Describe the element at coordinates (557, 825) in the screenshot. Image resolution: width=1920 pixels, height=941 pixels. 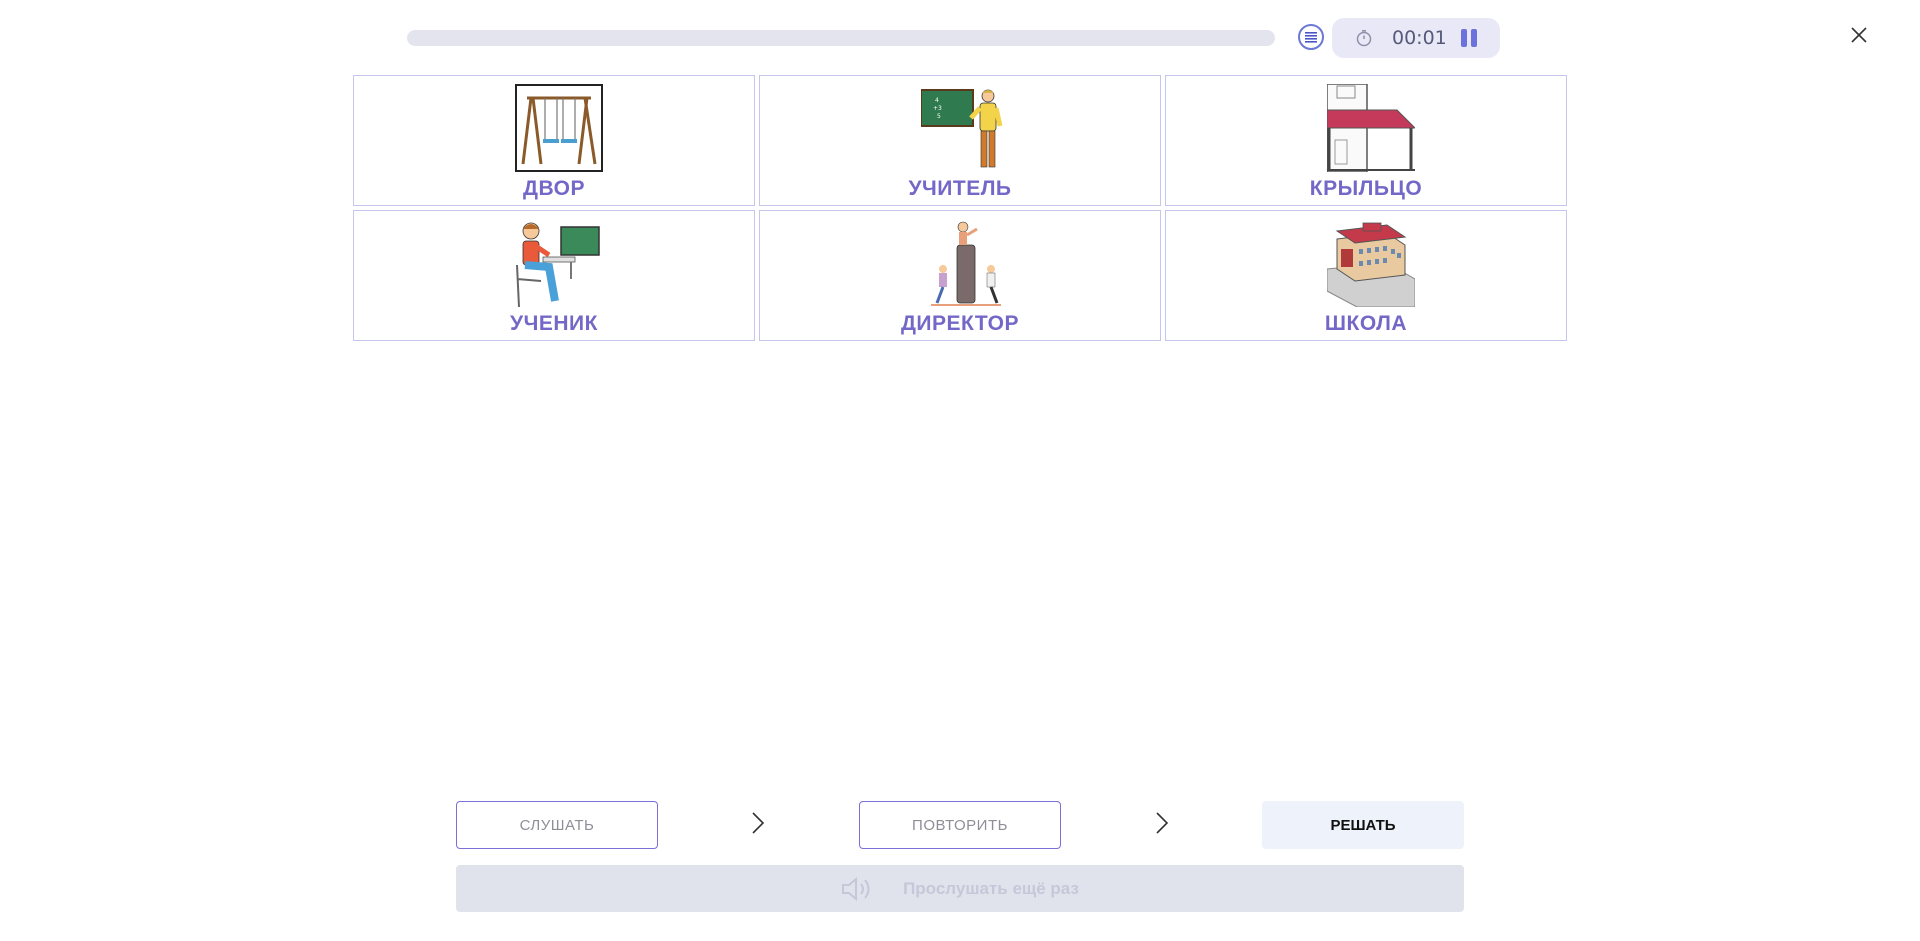
I see `listen-button: СЛУШАТЬ` at that location.